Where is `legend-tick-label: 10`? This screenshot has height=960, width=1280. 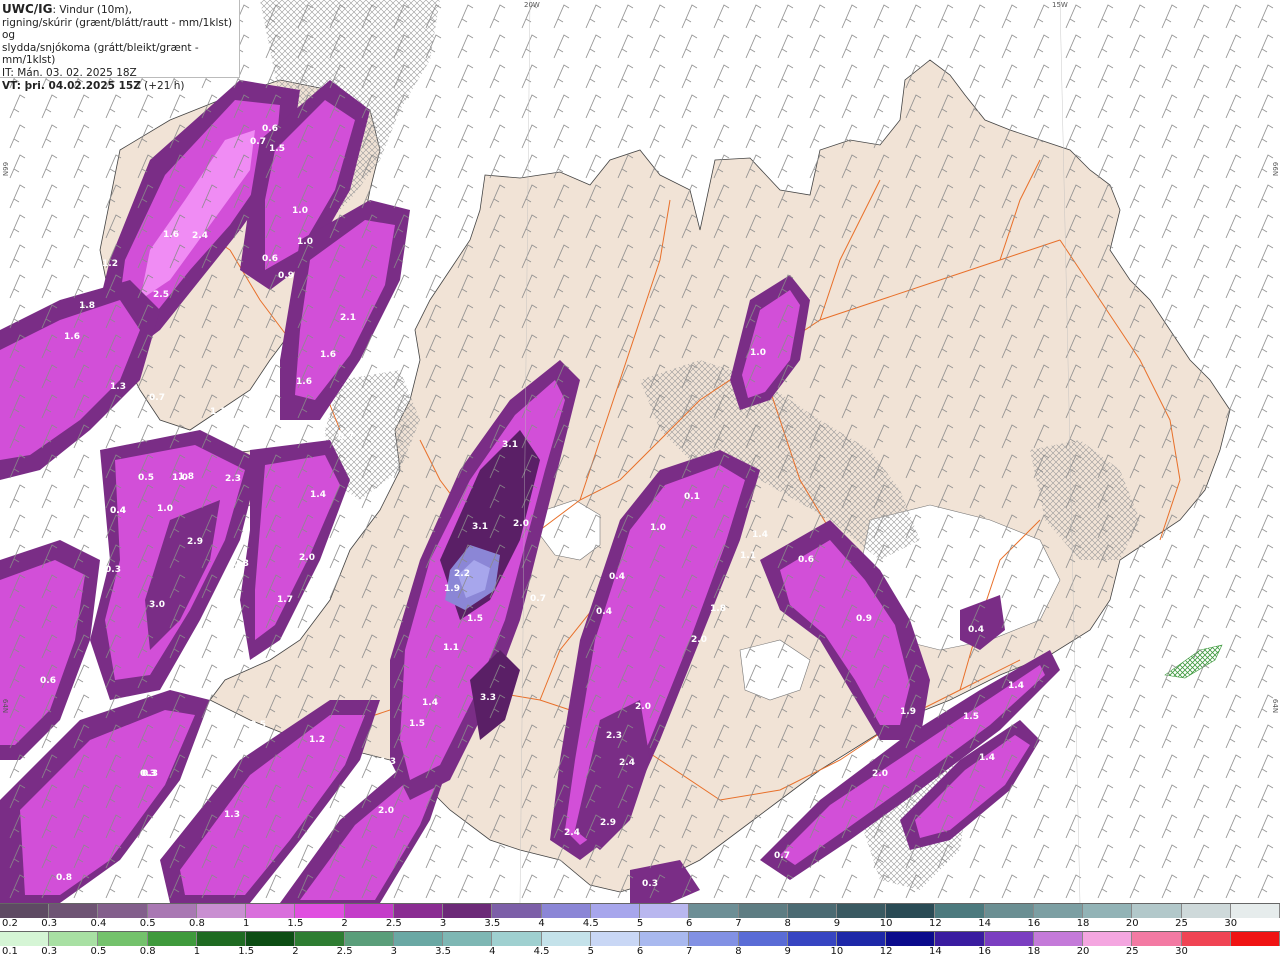 legend-tick-label: 10 is located at coordinates (837, 951).